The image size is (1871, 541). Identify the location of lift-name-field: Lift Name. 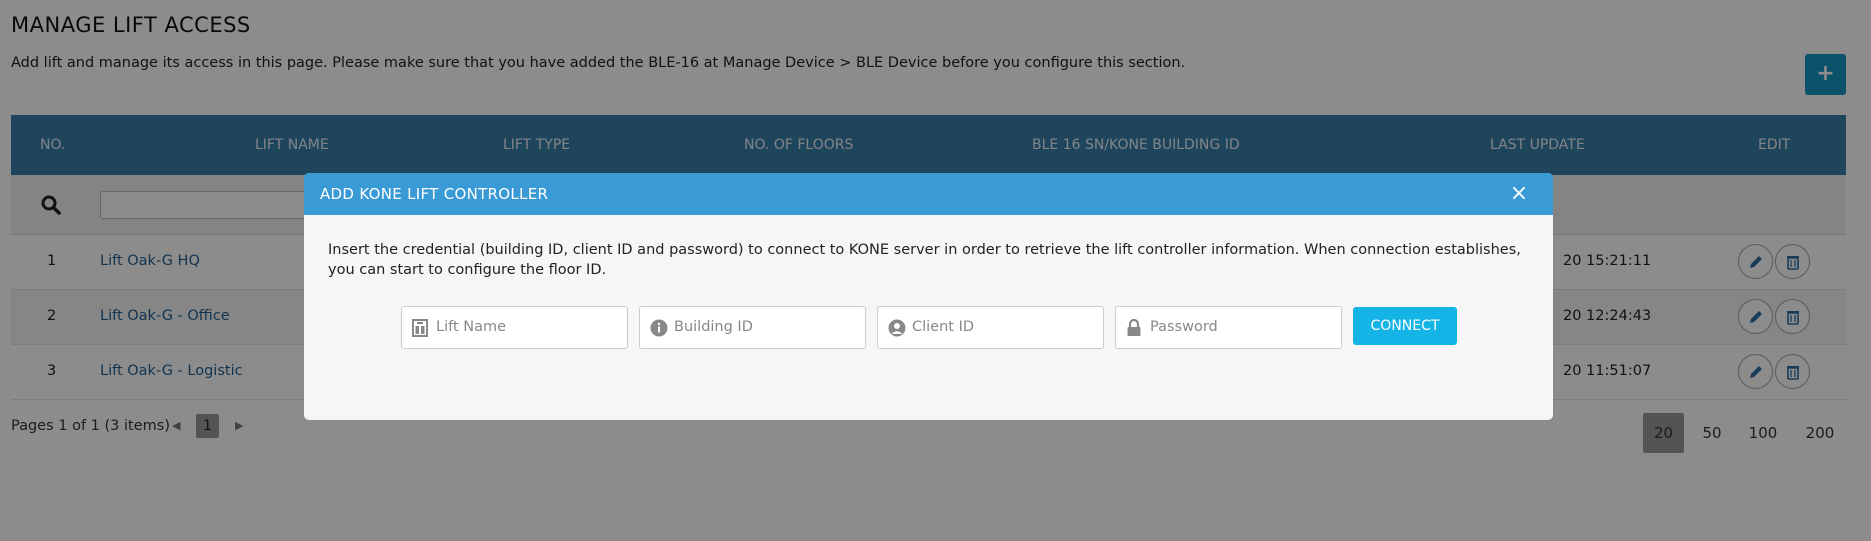
(514, 327).